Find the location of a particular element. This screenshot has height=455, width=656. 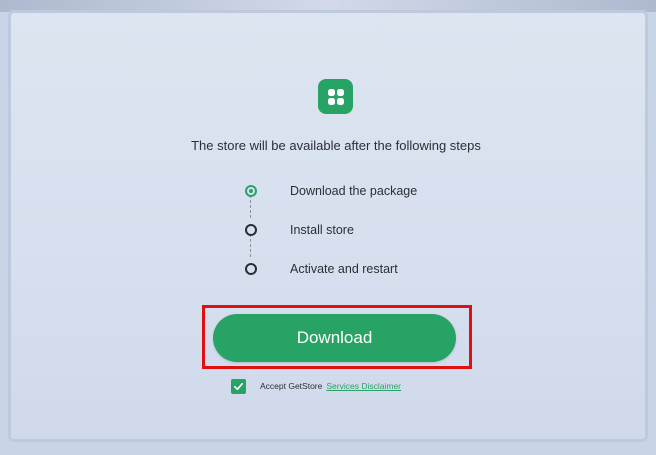

checkmark-icon is located at coordinates (238, 386).